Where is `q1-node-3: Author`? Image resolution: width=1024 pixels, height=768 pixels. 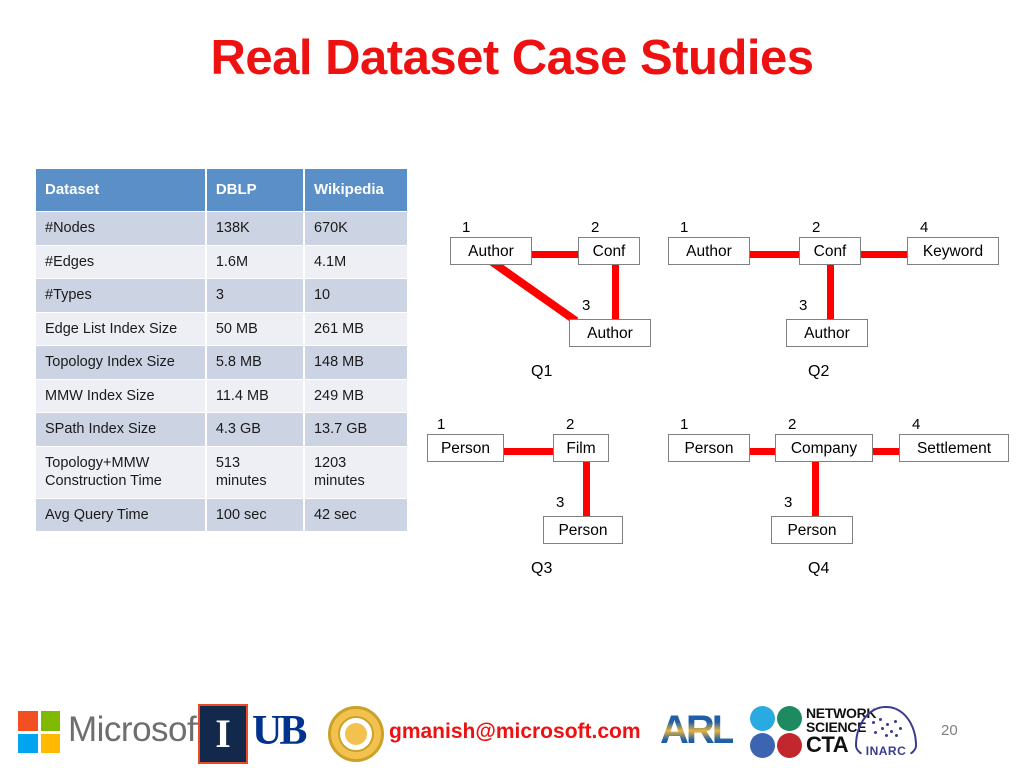 q1-node-3: Author is located at coordinates (610, 333).